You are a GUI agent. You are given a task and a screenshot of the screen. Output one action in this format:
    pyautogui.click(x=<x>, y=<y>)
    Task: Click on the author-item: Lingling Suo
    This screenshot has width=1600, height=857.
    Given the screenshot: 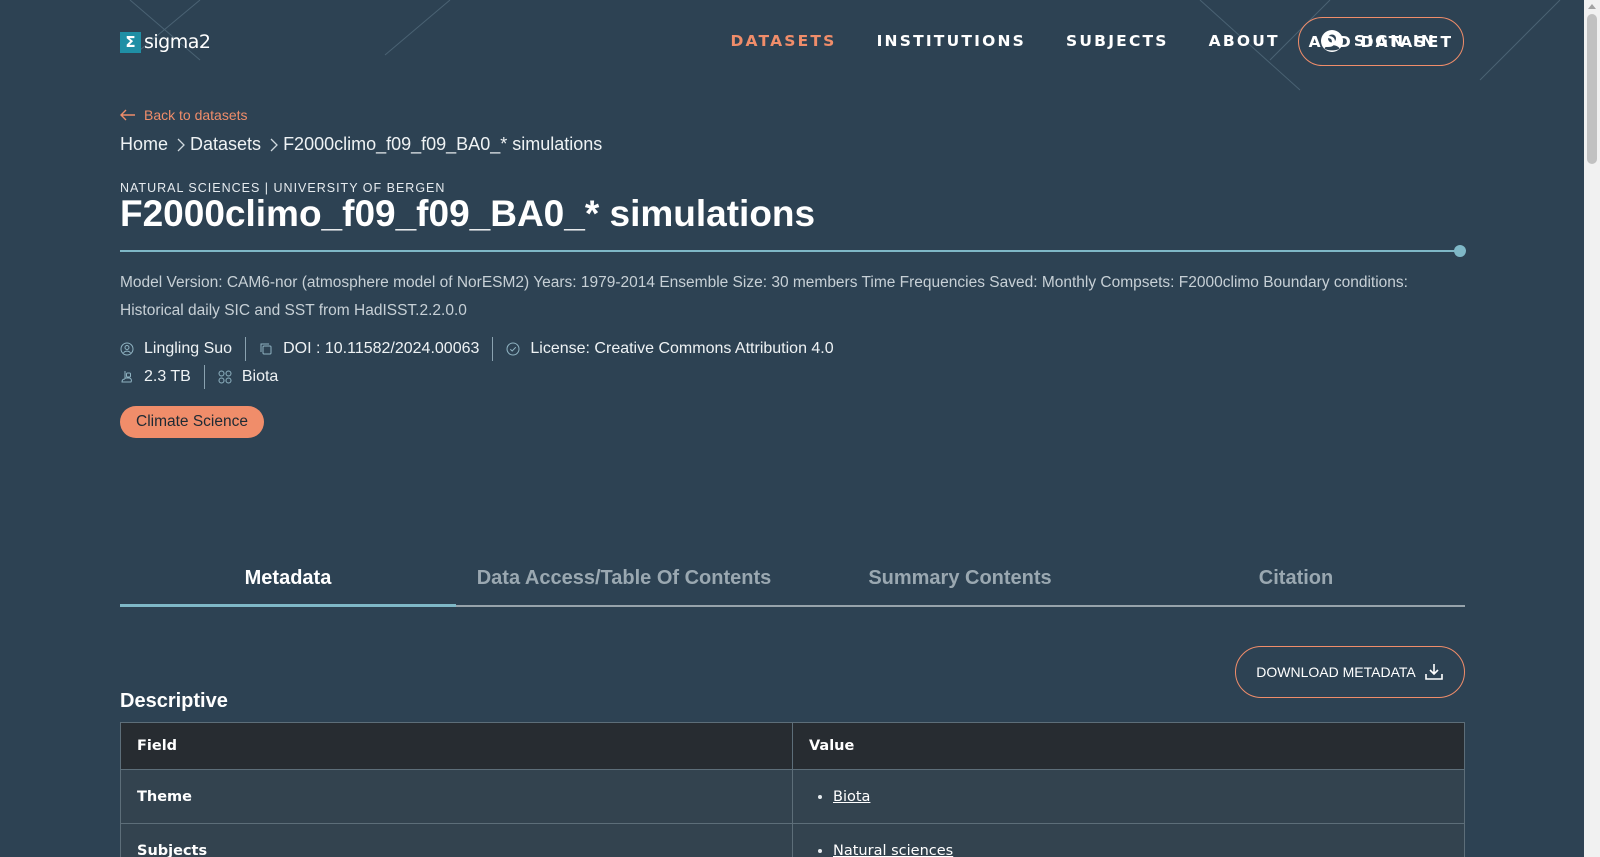 What is the action you would take?
    pyautogui.click(x=176, y=349)
    